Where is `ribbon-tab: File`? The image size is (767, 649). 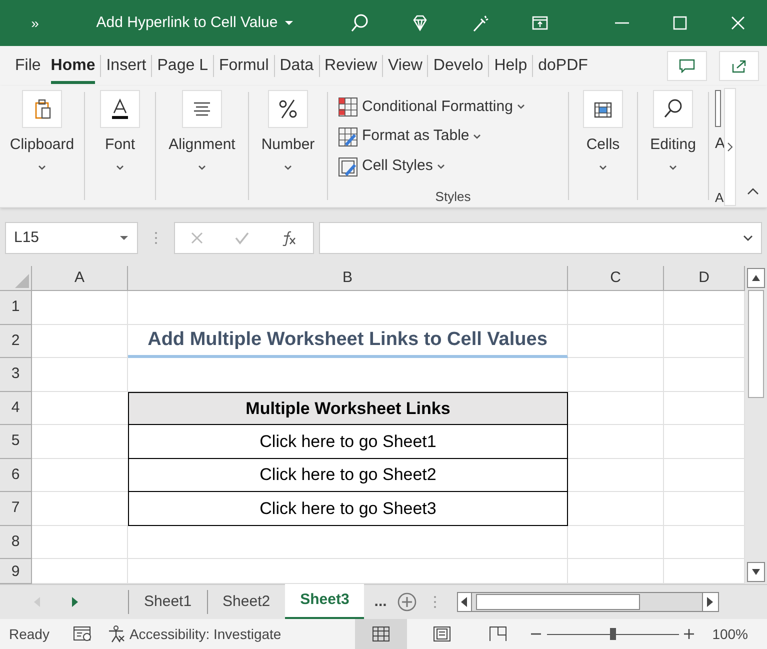
ribbon-tab: File is located at coordinates (28, 66).